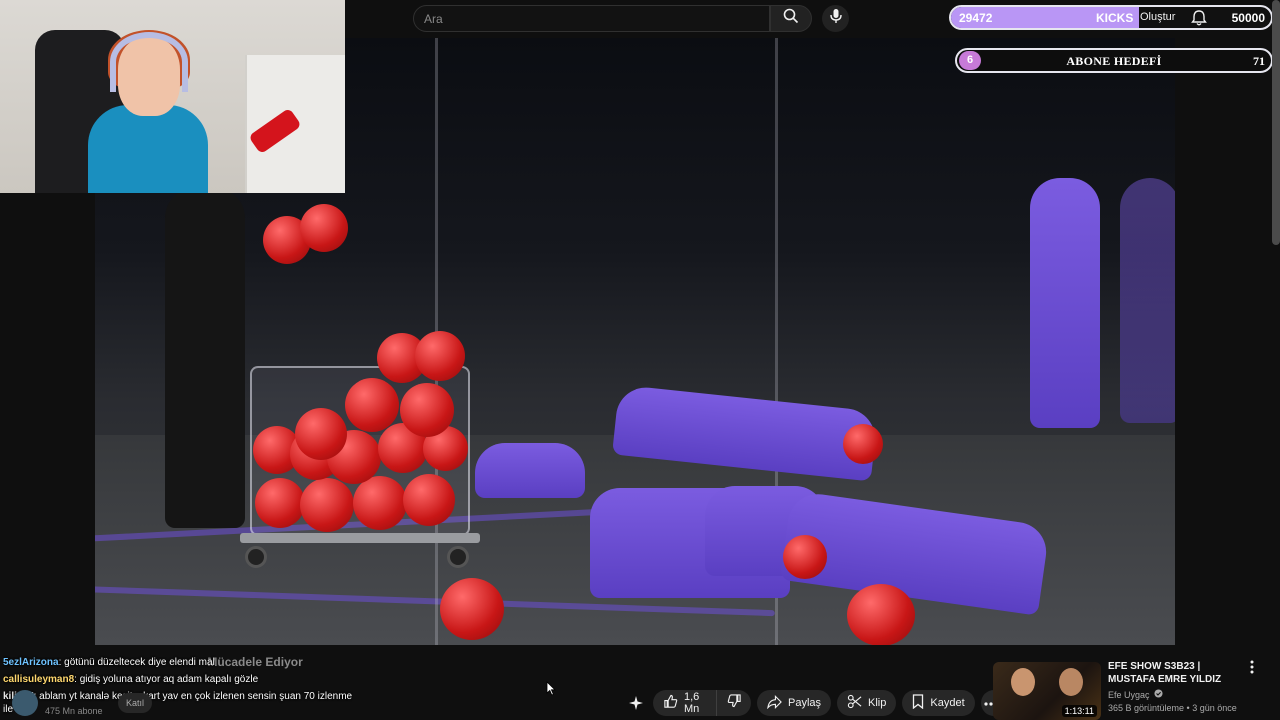 The height and width of the screenshot is (720, 1280). Describe the element at coordinates (172, 96) in the screenshot. I see `streamer-webcam` at that location.